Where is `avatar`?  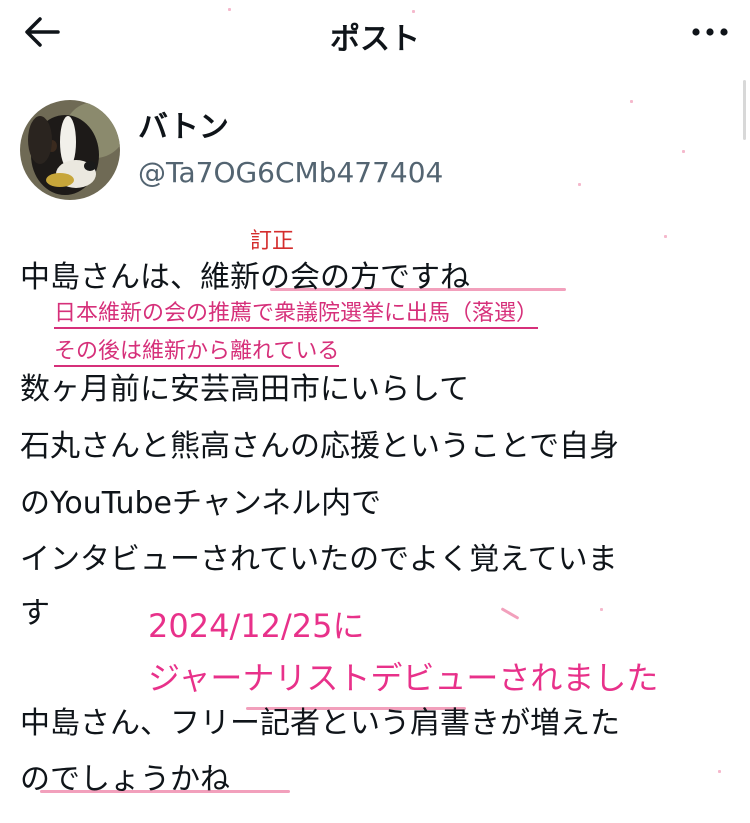
avatar is located at coordinates (70, 150).